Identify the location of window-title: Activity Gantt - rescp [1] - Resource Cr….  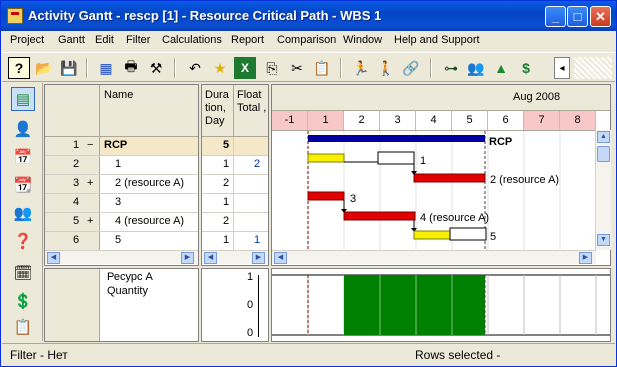
(205, 15).